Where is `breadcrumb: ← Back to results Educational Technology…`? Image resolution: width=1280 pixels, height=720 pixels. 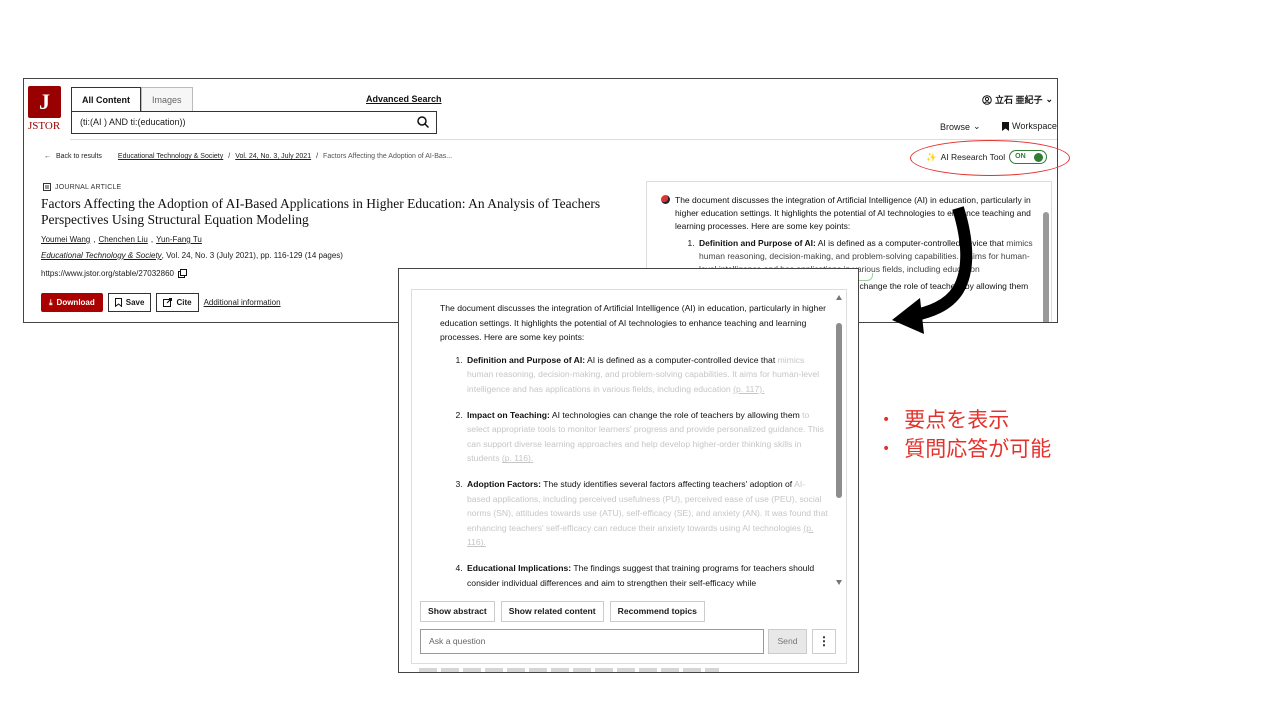 breadcrumb: ← Back to results Educational Technology… is located at coordinates (248, 156).